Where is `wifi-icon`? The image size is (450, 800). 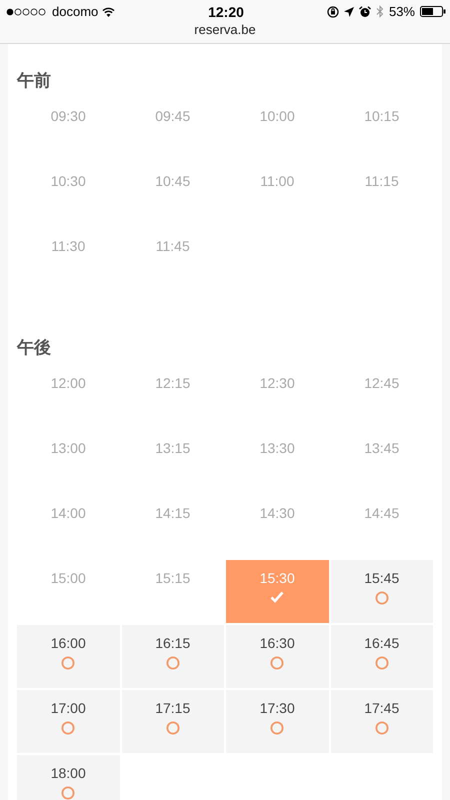 wifi-icon is located at coordinates (109, 11).